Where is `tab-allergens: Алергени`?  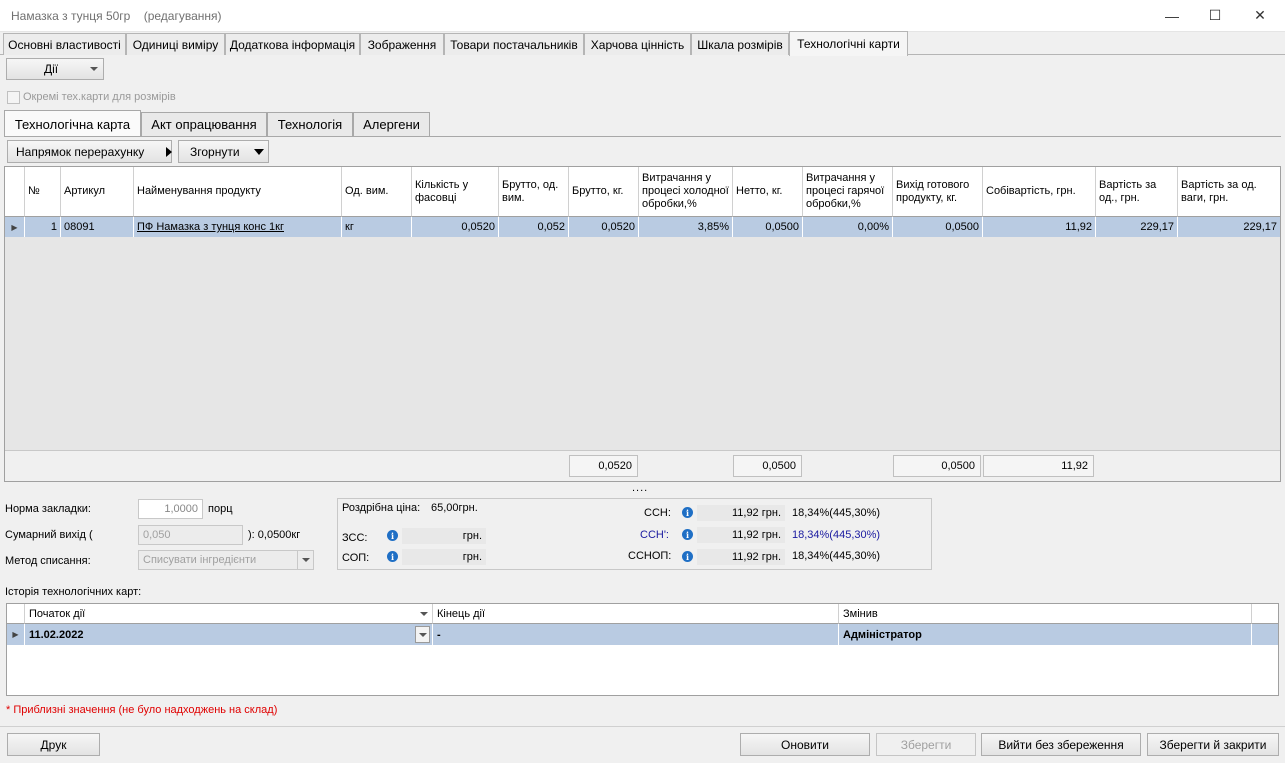
tab-allergens: Алергени is located at coordinates (391, 124).